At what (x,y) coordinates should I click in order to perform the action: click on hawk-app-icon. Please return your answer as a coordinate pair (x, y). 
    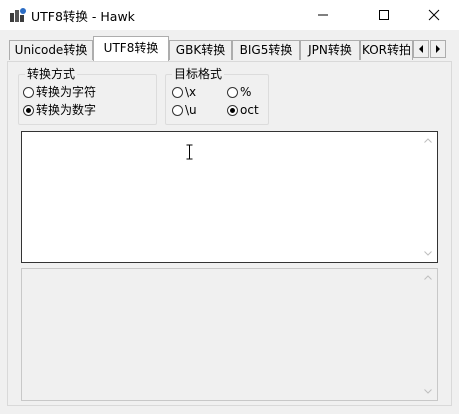
    Looking at the image, I should click on (18, 15).